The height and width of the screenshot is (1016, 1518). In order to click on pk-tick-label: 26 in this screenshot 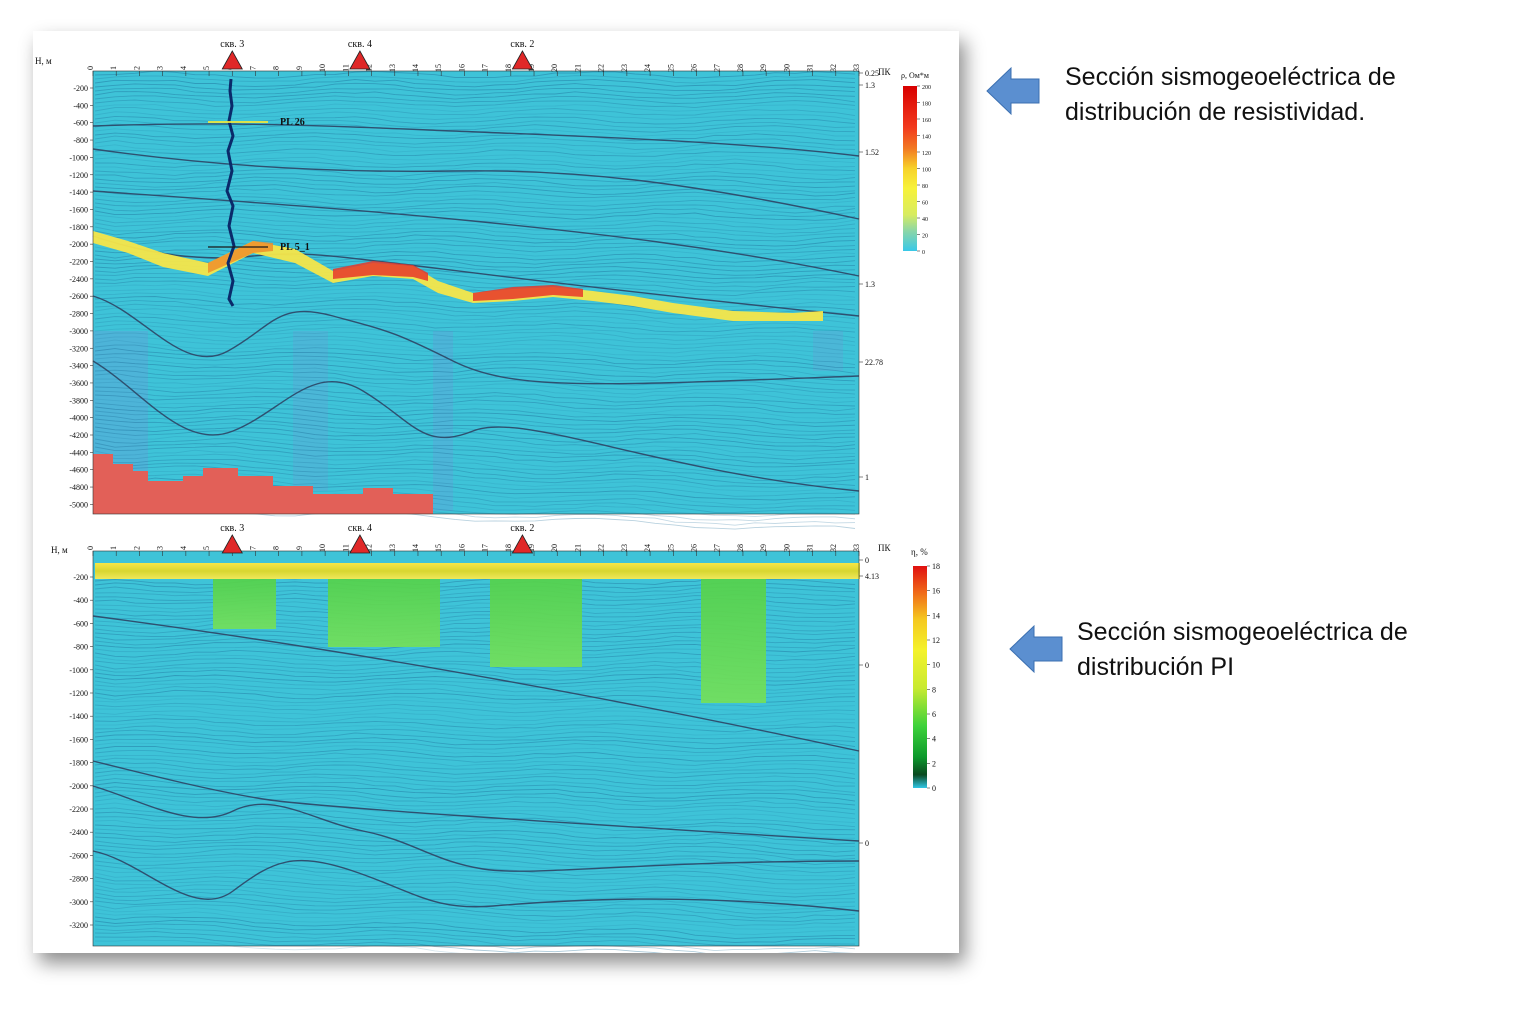, I will do `click(694, 68)`.